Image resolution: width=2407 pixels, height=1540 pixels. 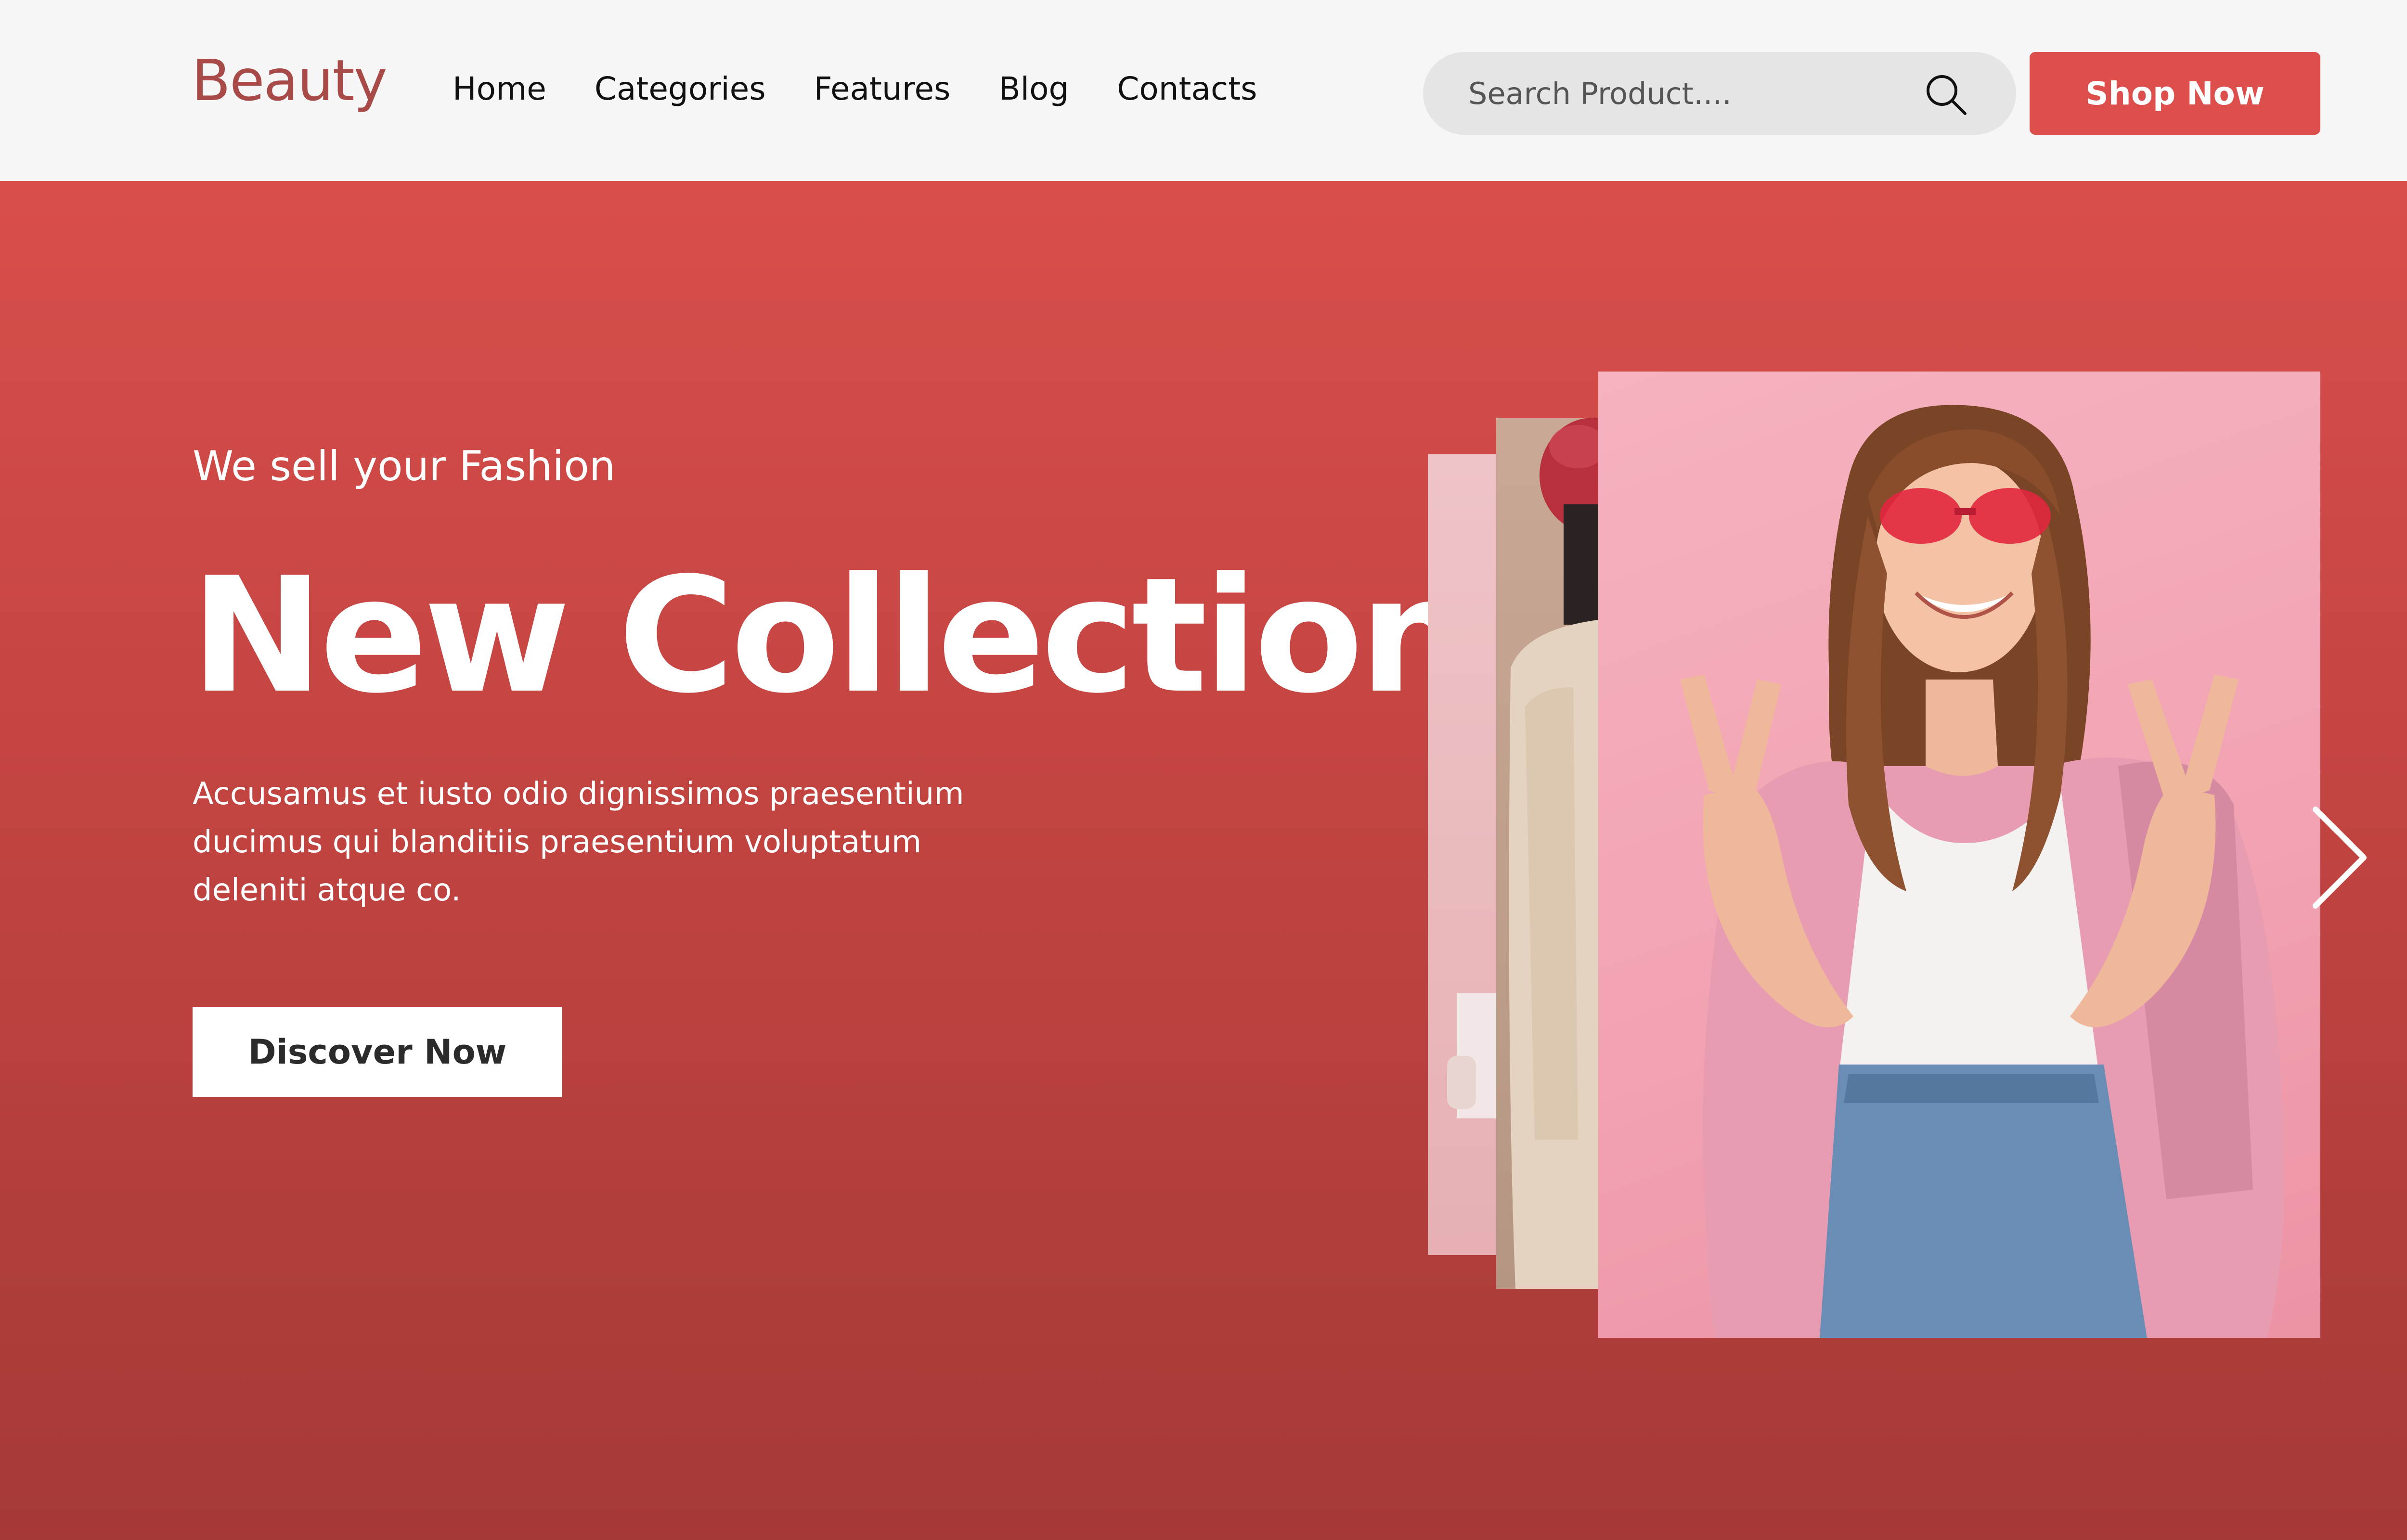 What do you see at coordinates (377, 1052) in the screenshot?
I see `discover-now-button: Discover Now` at bounding box center [377, 1052].